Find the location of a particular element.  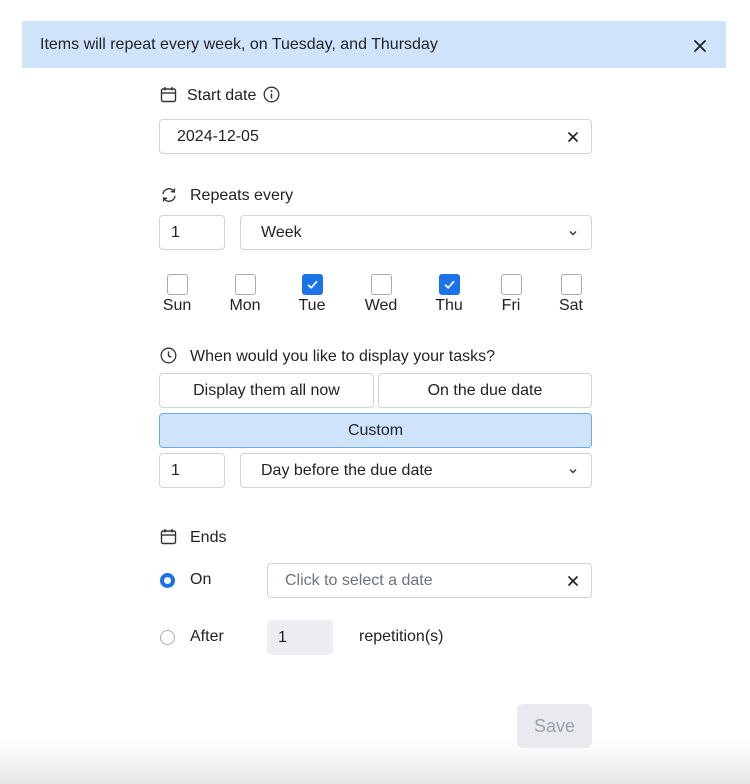

clear-end-date-button is located at coordinates (573, 581).